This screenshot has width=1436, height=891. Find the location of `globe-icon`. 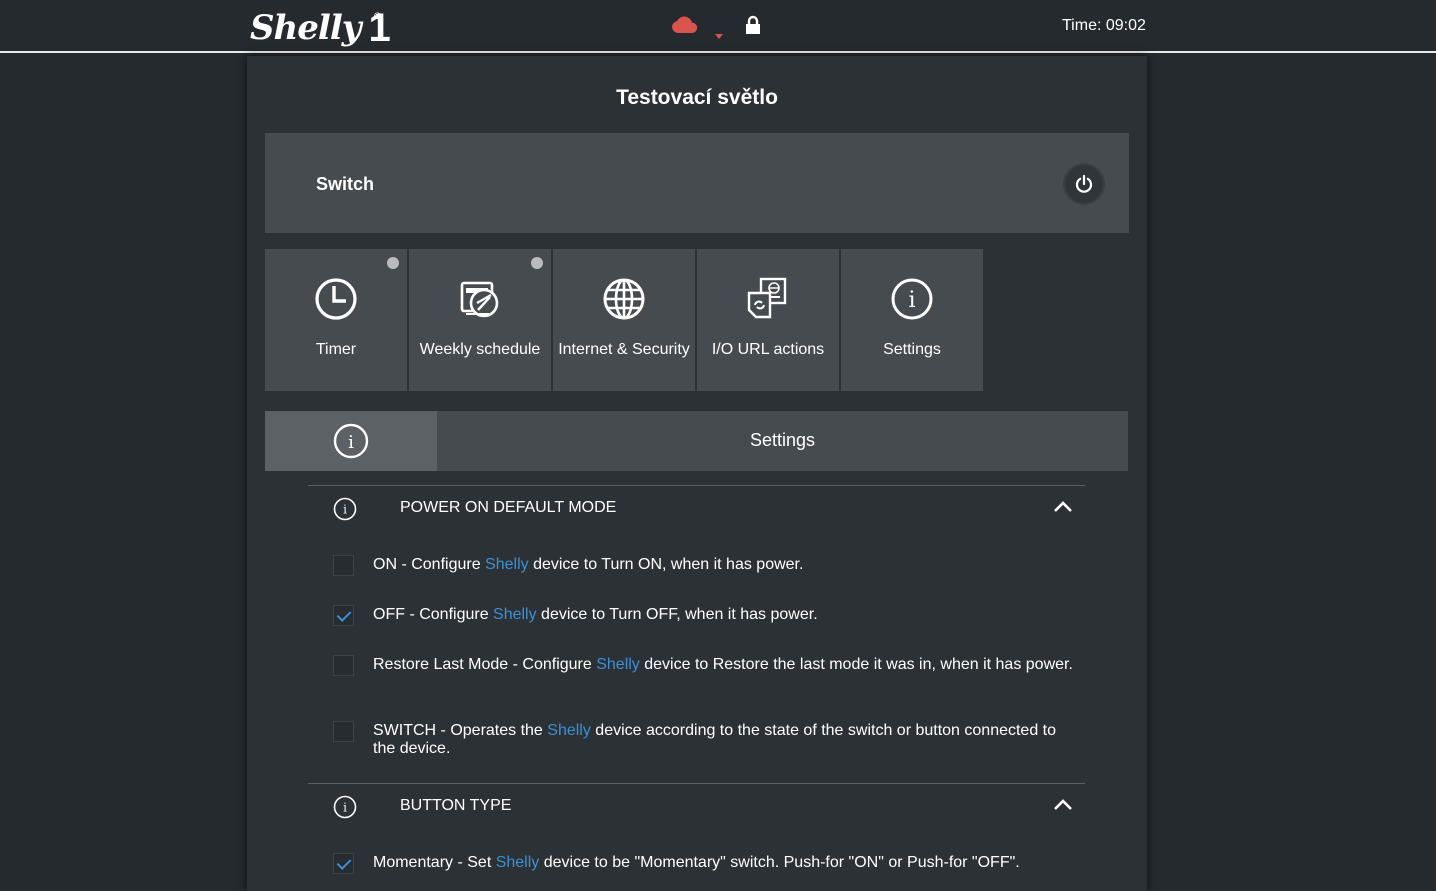

globe-icon is located at coordinates (624, 299).